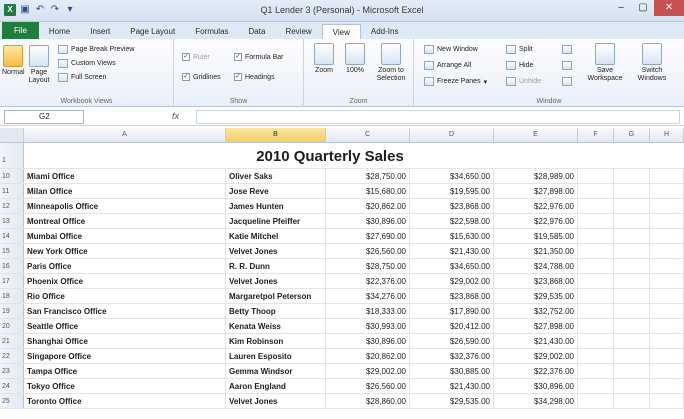 The height and width of the screenshot is (419, 684). Describe the element at coordinates (276, 356) in the screenshot. I see `rep-cell: Lauren Esposito` at that location.